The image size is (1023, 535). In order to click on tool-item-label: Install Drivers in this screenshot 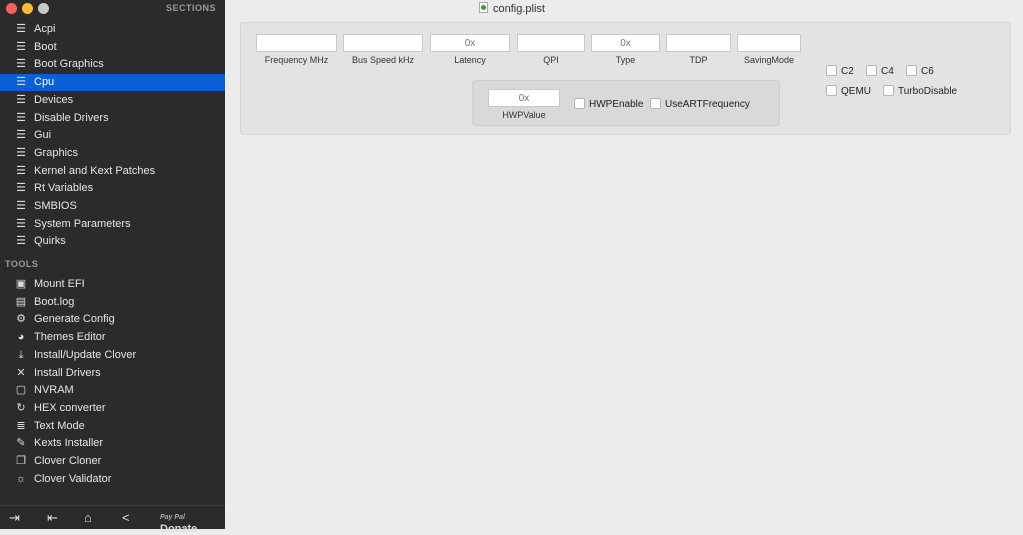, I will do `click(67, 372)`.